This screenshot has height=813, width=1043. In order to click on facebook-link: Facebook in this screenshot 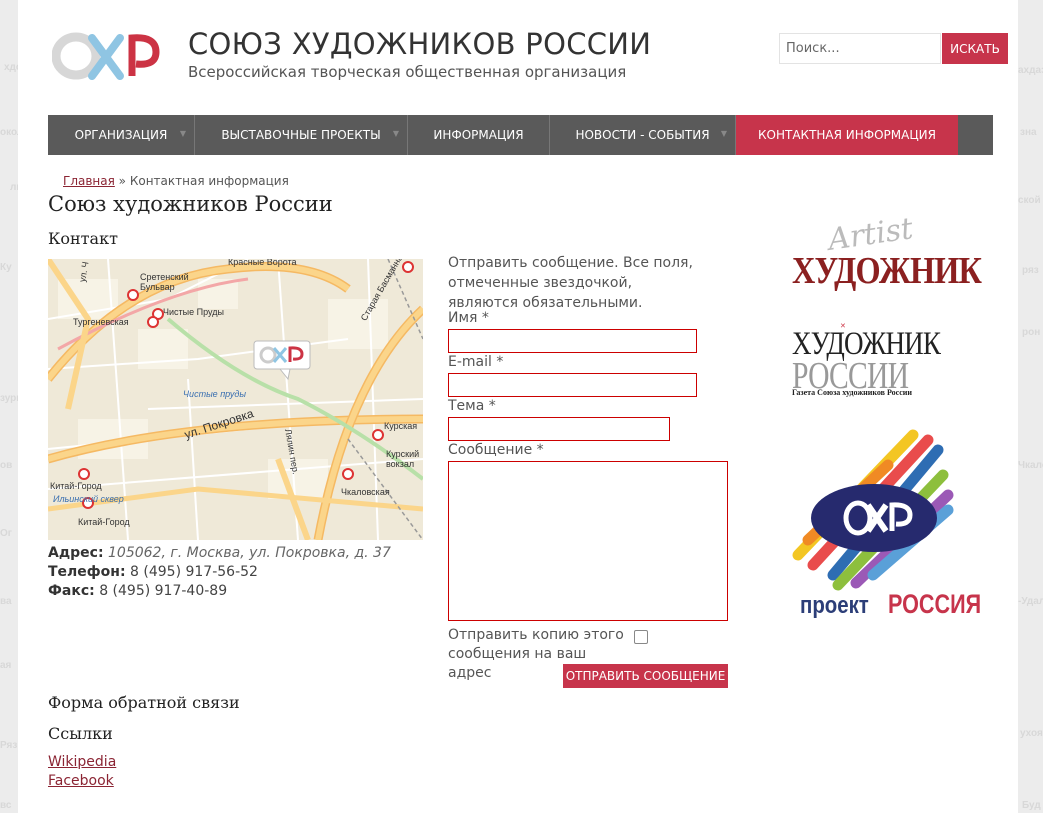, I will do `click(81, 781)`.